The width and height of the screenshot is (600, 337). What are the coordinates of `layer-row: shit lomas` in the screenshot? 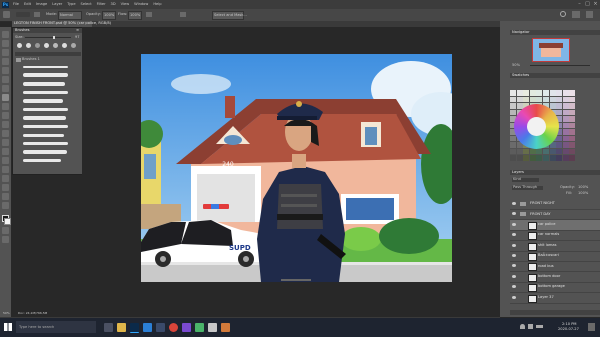 It's located at (555, 246).